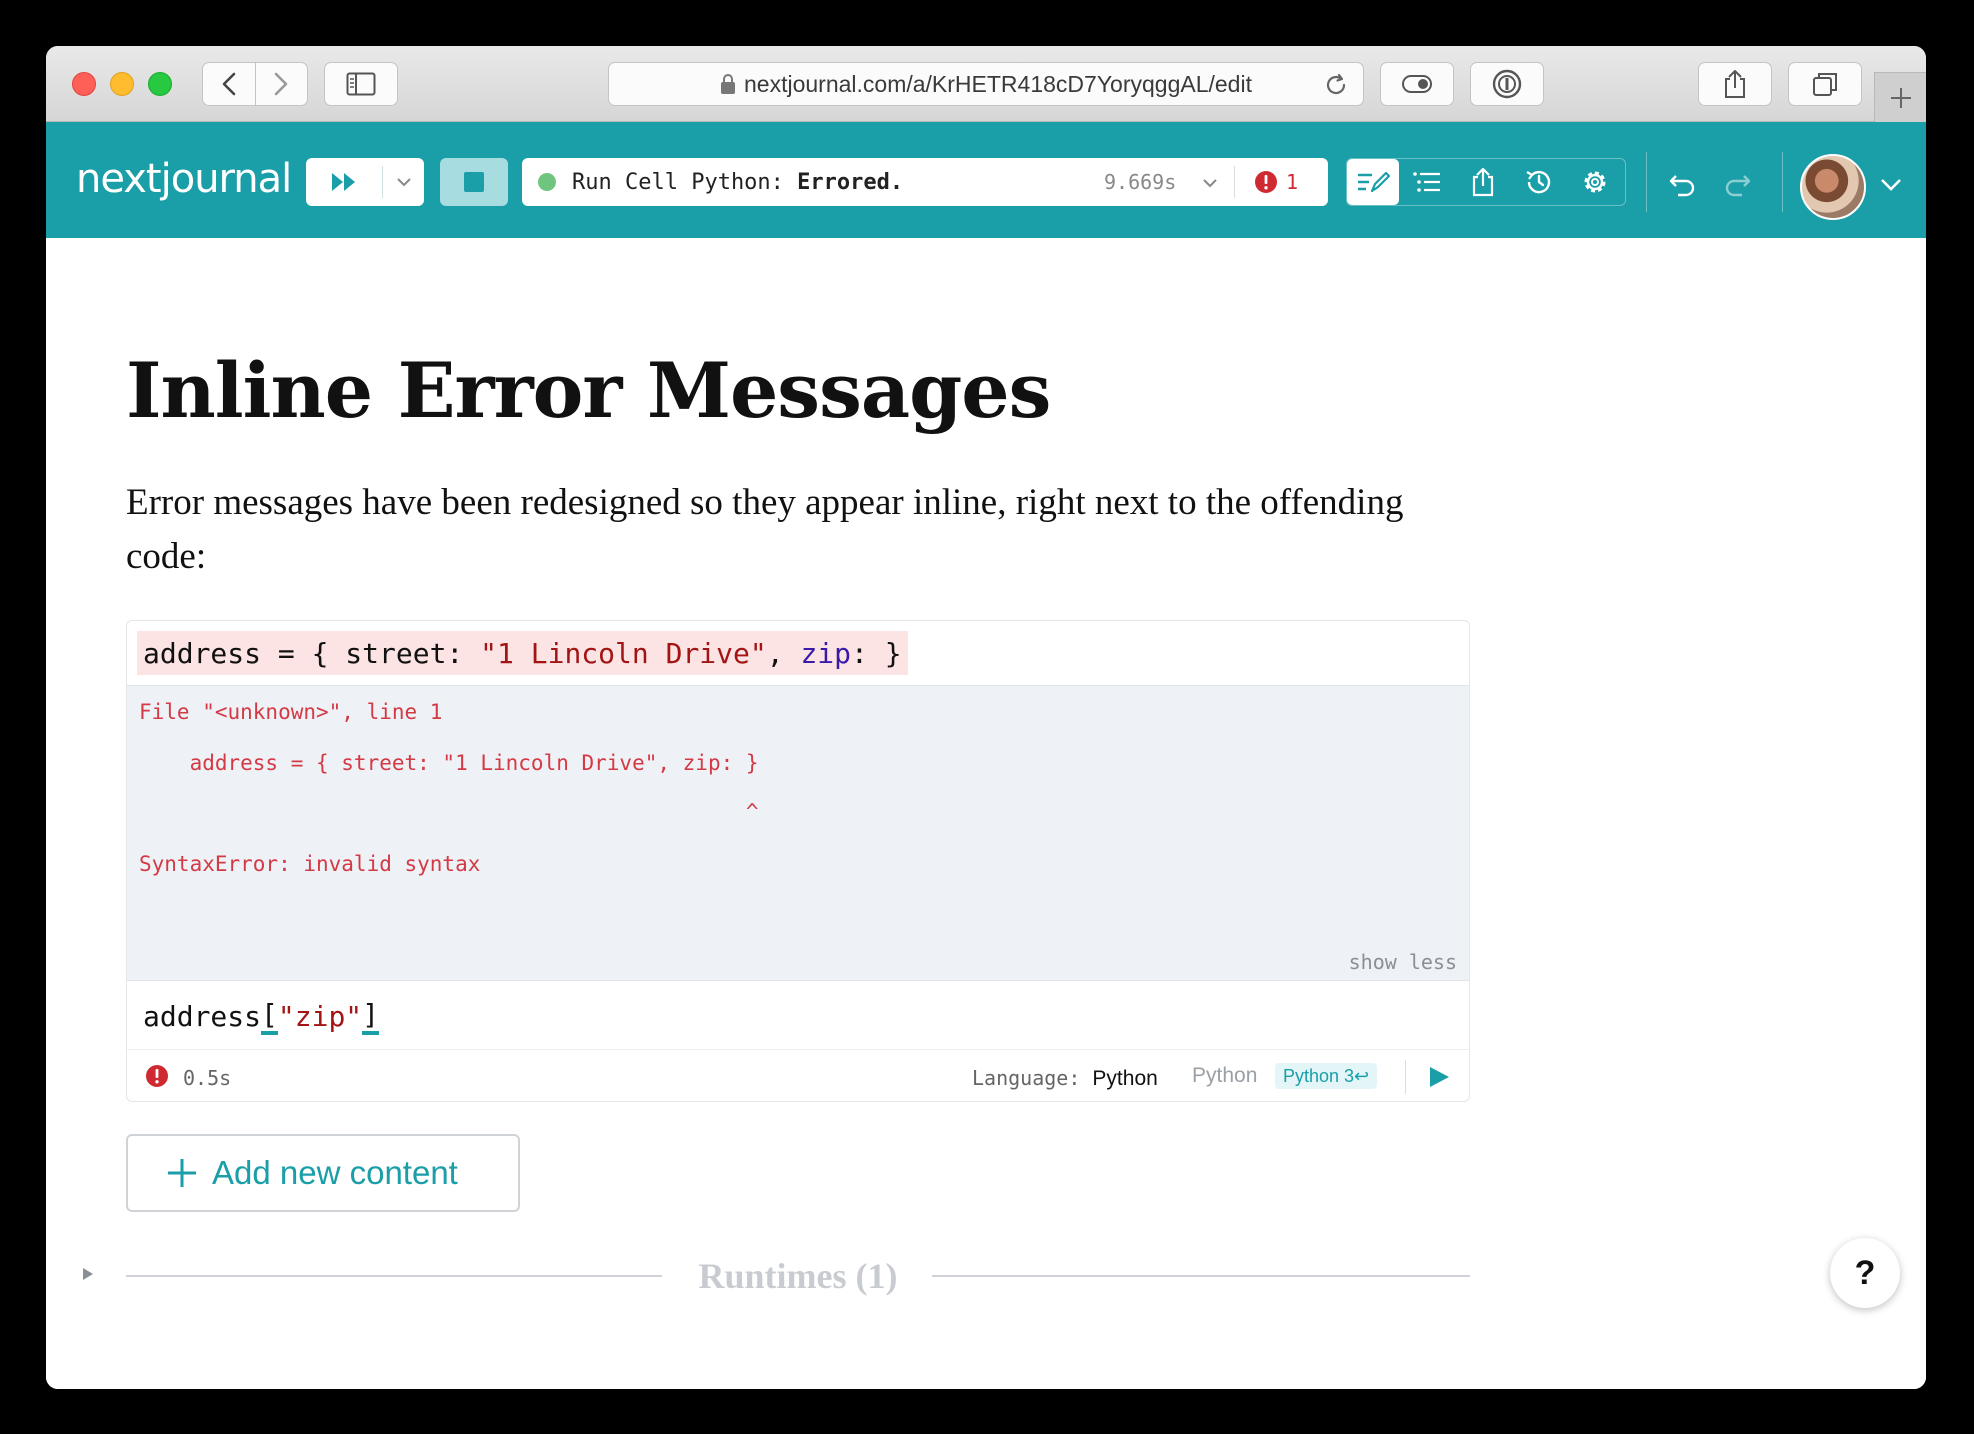 This screenshot has width=1974, height=1434. Describe the element at coordinates (1683, 185) in the screenshot. I see `undo-icon` at that location.